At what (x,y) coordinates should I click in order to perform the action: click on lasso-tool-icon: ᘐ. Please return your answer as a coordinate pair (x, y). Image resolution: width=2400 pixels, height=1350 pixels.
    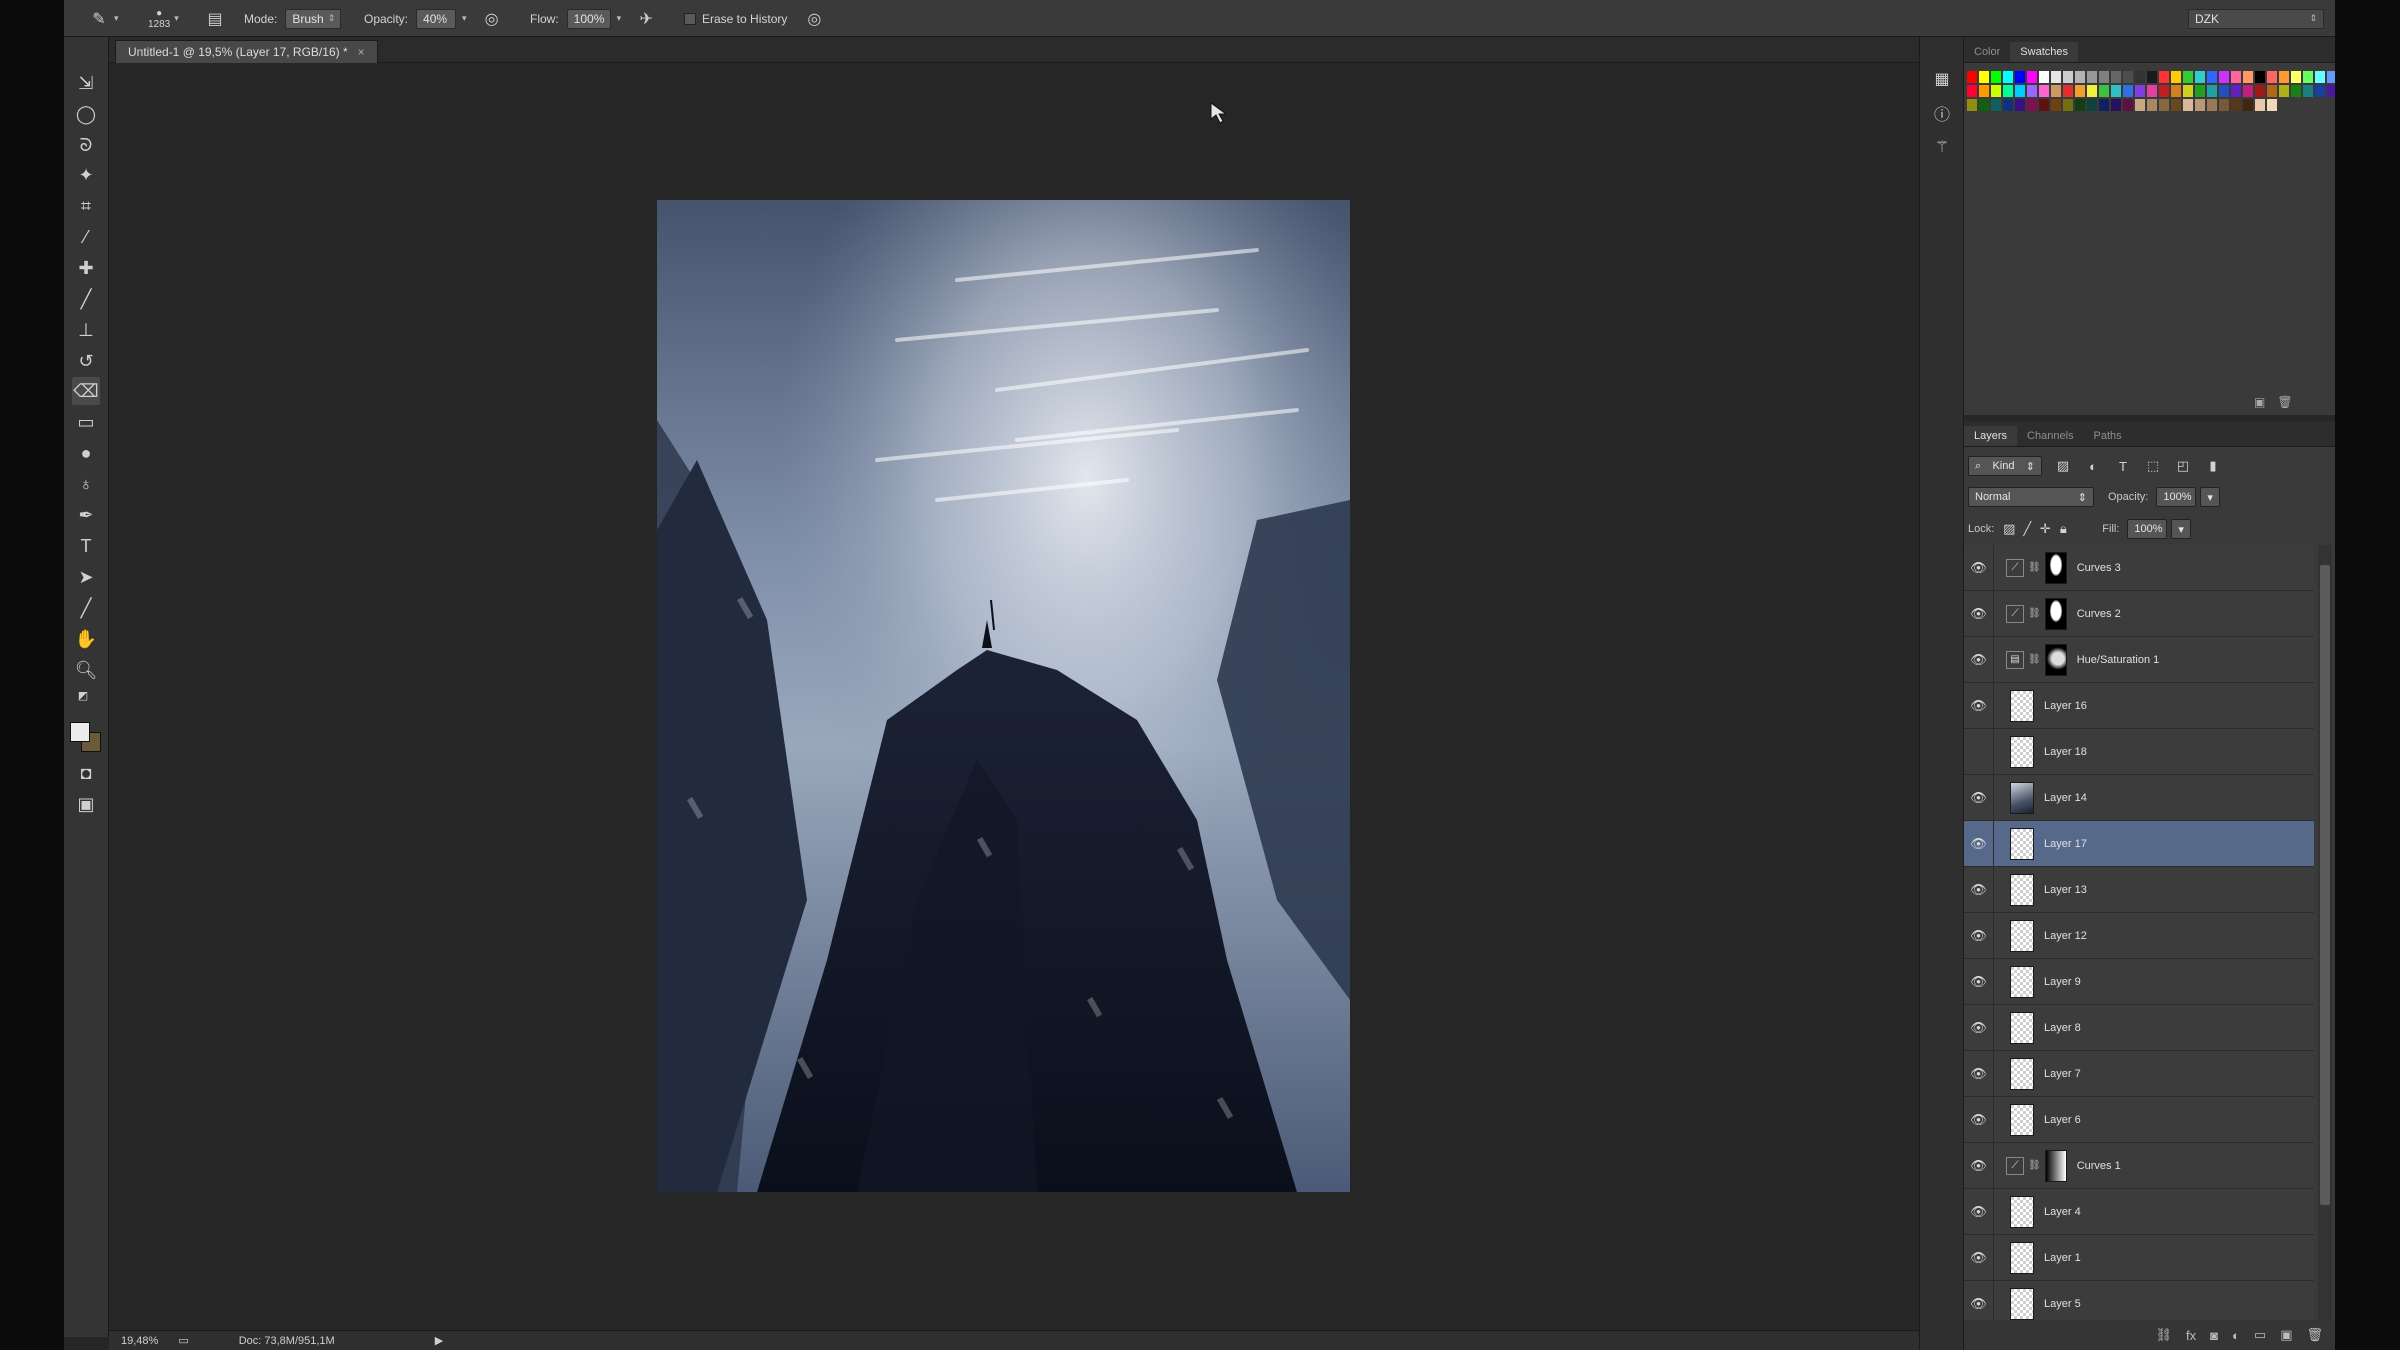
    Looking at the image, I should click on (86, 145).